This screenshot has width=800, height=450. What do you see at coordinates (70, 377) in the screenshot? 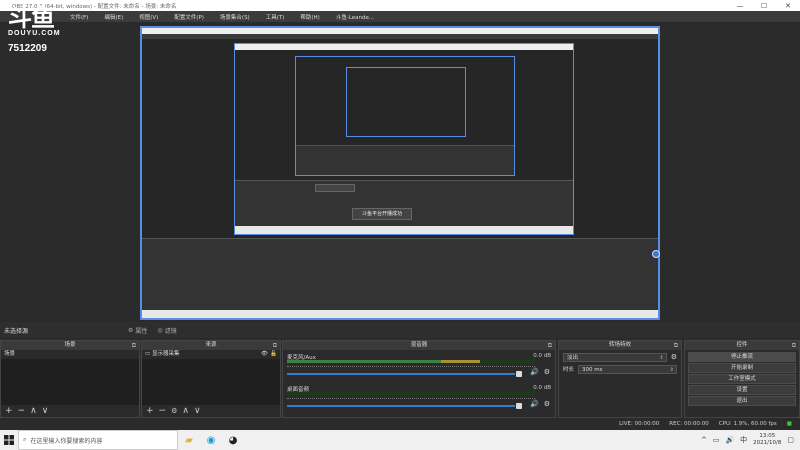
I see `scenes-list: 场景` at bounding box center [70, 377].